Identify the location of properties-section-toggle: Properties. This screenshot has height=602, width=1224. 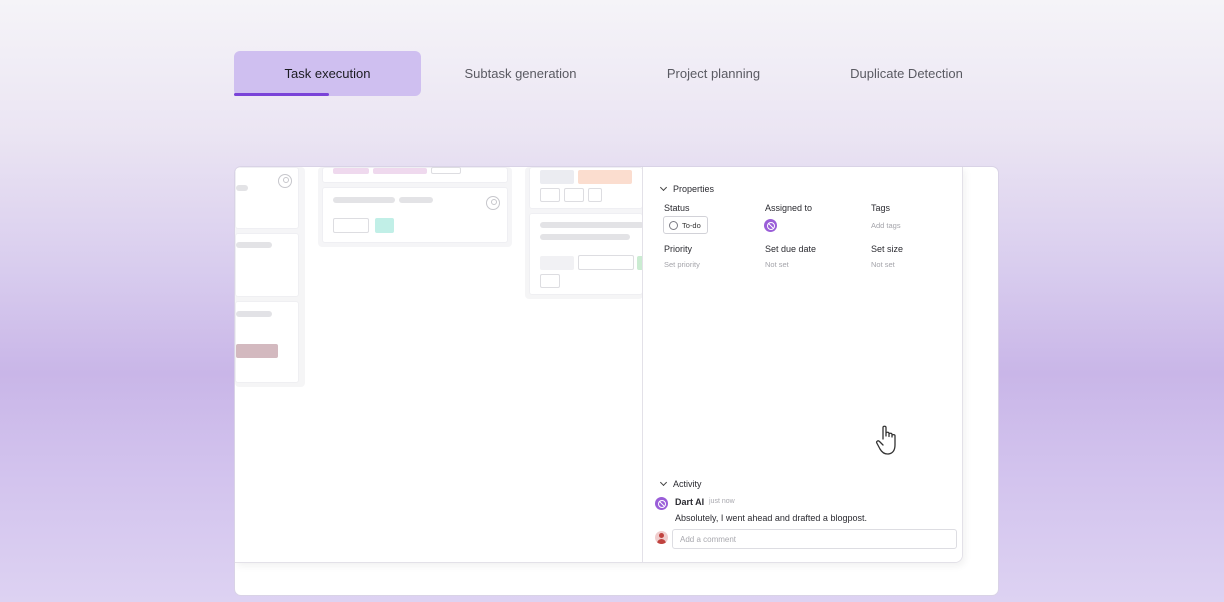
(687, 188).